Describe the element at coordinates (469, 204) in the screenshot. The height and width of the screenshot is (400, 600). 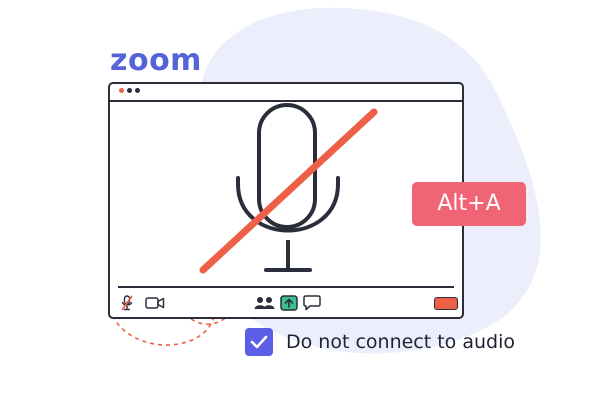
I see `shortcut-badge: Alt+A` at that location.